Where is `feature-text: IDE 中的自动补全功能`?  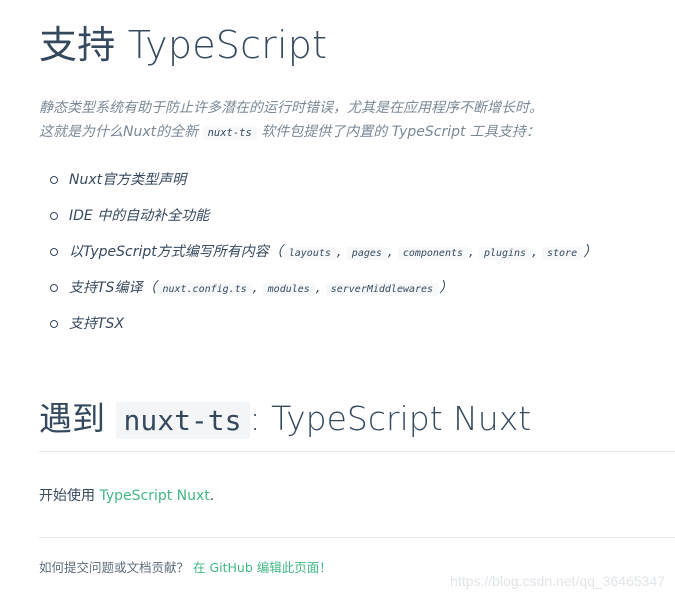
feature-text: IDE 中的自动补全功能 is located at coordinates (139, 216).